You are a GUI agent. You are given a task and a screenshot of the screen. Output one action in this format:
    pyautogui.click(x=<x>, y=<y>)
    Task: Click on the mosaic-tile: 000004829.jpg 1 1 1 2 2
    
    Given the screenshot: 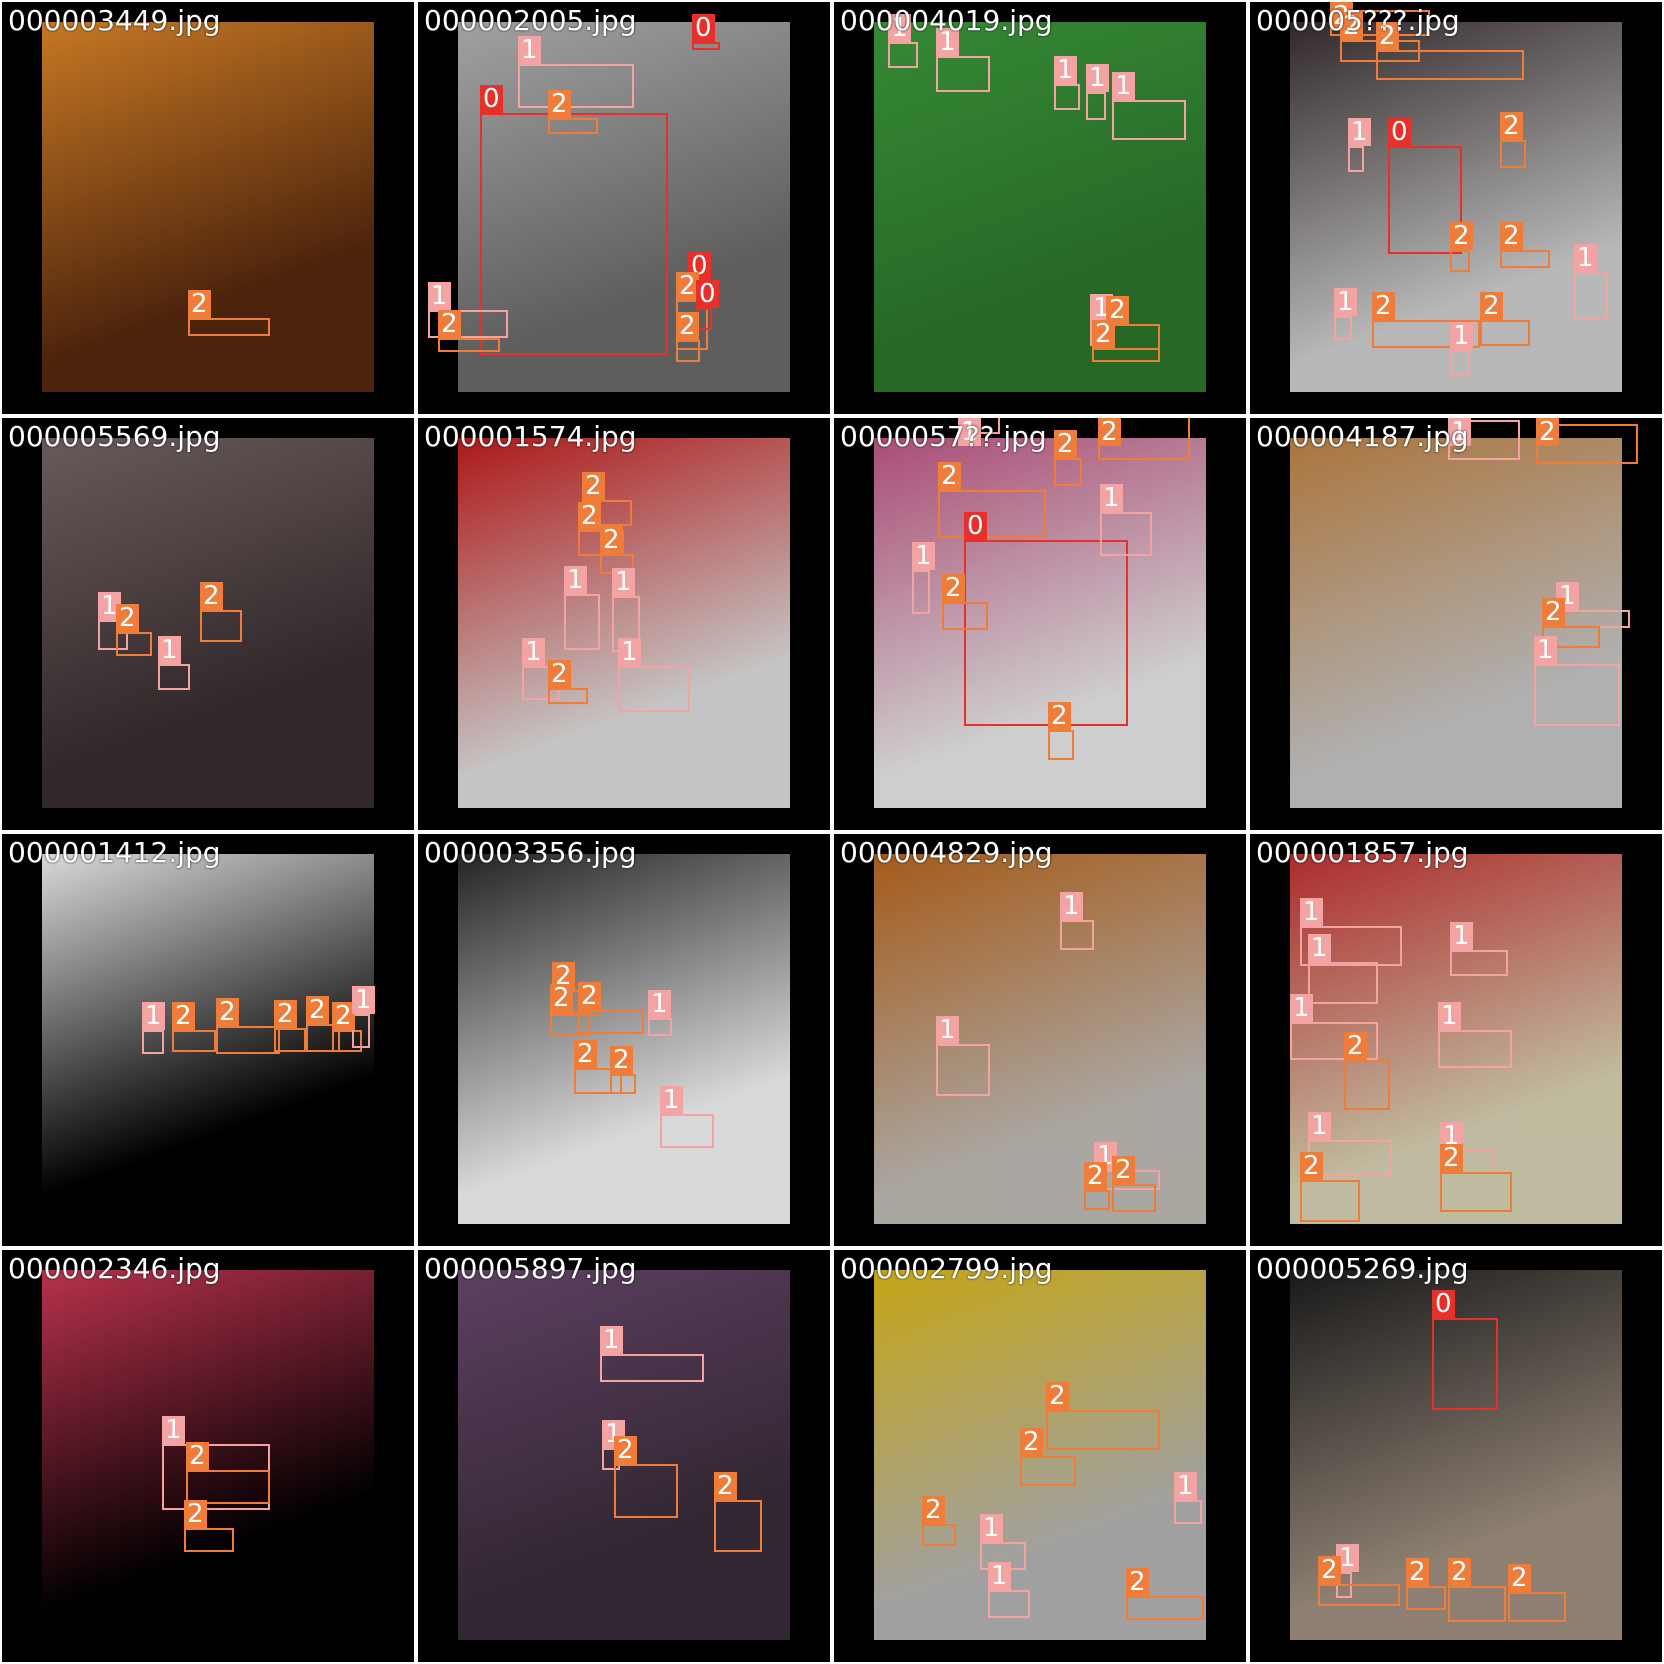 What is the action you would take?
    pyautogui.click(x=1040, y=1040)
    